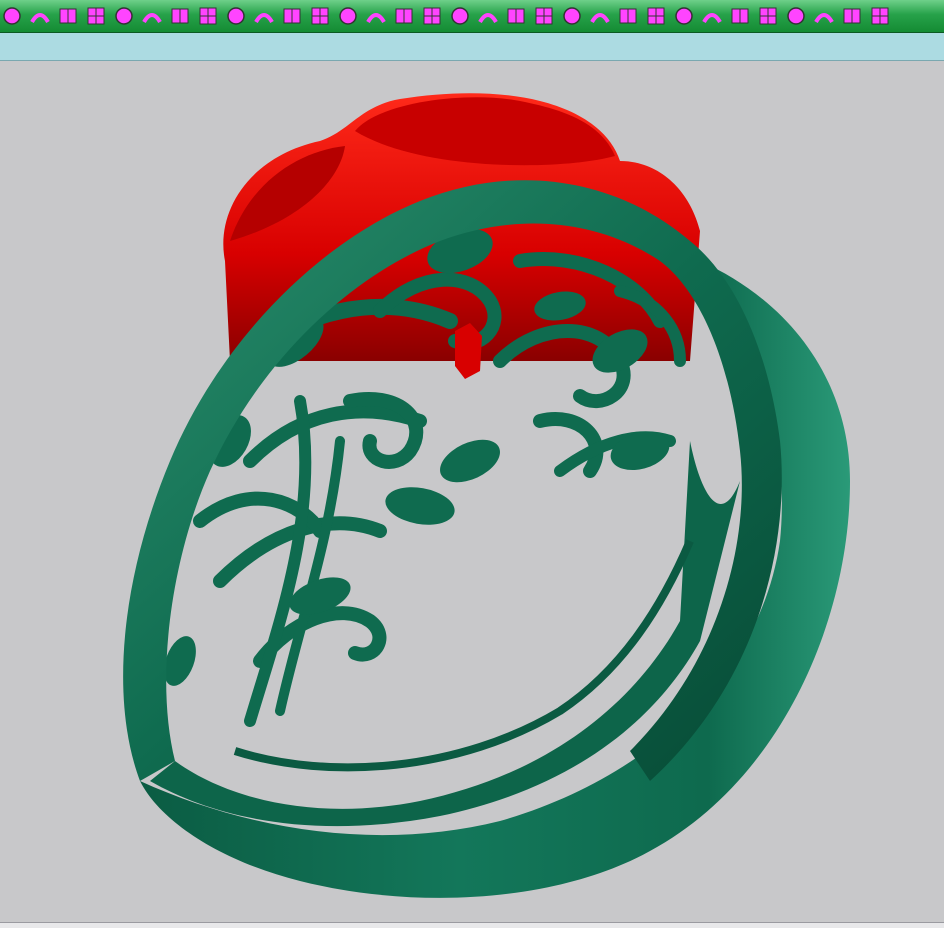 The height and width of the screenshot is (928, 944). Describe the element at coordinates (348, 16) in the screenshot. I see `pen-rail-icon` at that location.